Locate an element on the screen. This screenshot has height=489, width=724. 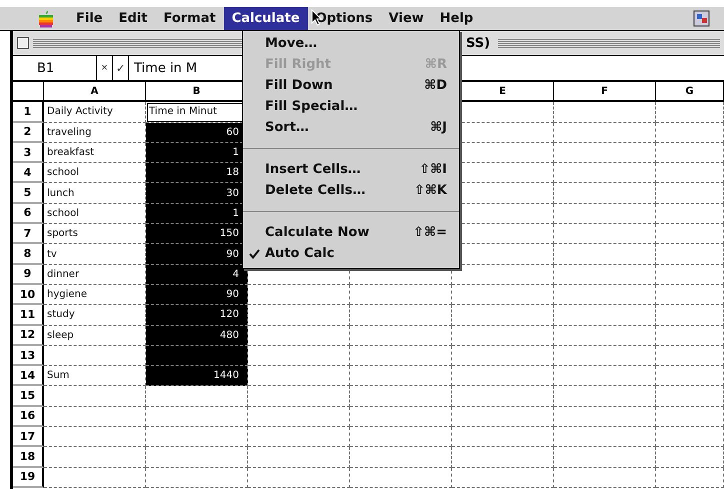
menu-title: Options is located at coordinates (344, 18).